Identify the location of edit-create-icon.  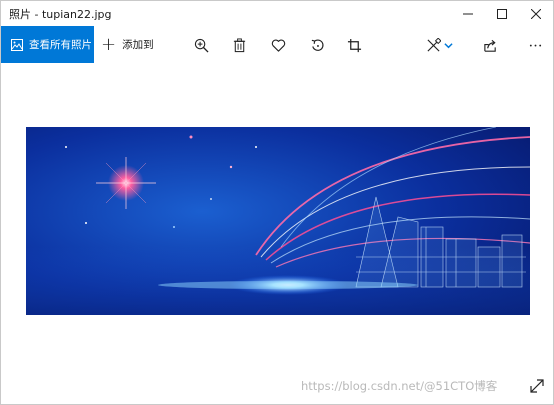
(433, 44).